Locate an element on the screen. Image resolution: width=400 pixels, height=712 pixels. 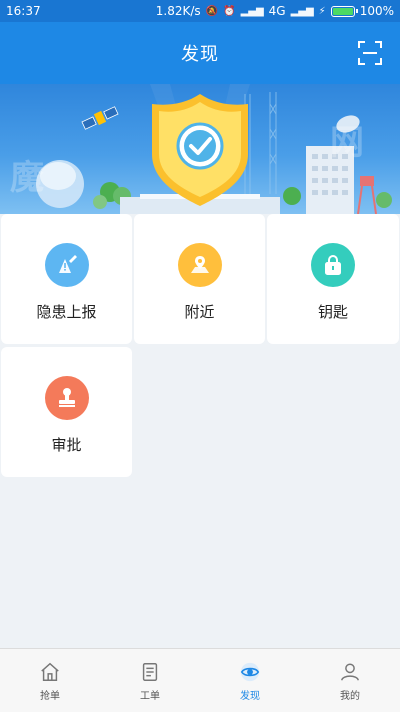
mute-icon: 🔕 is located at coordinates (212, 11).